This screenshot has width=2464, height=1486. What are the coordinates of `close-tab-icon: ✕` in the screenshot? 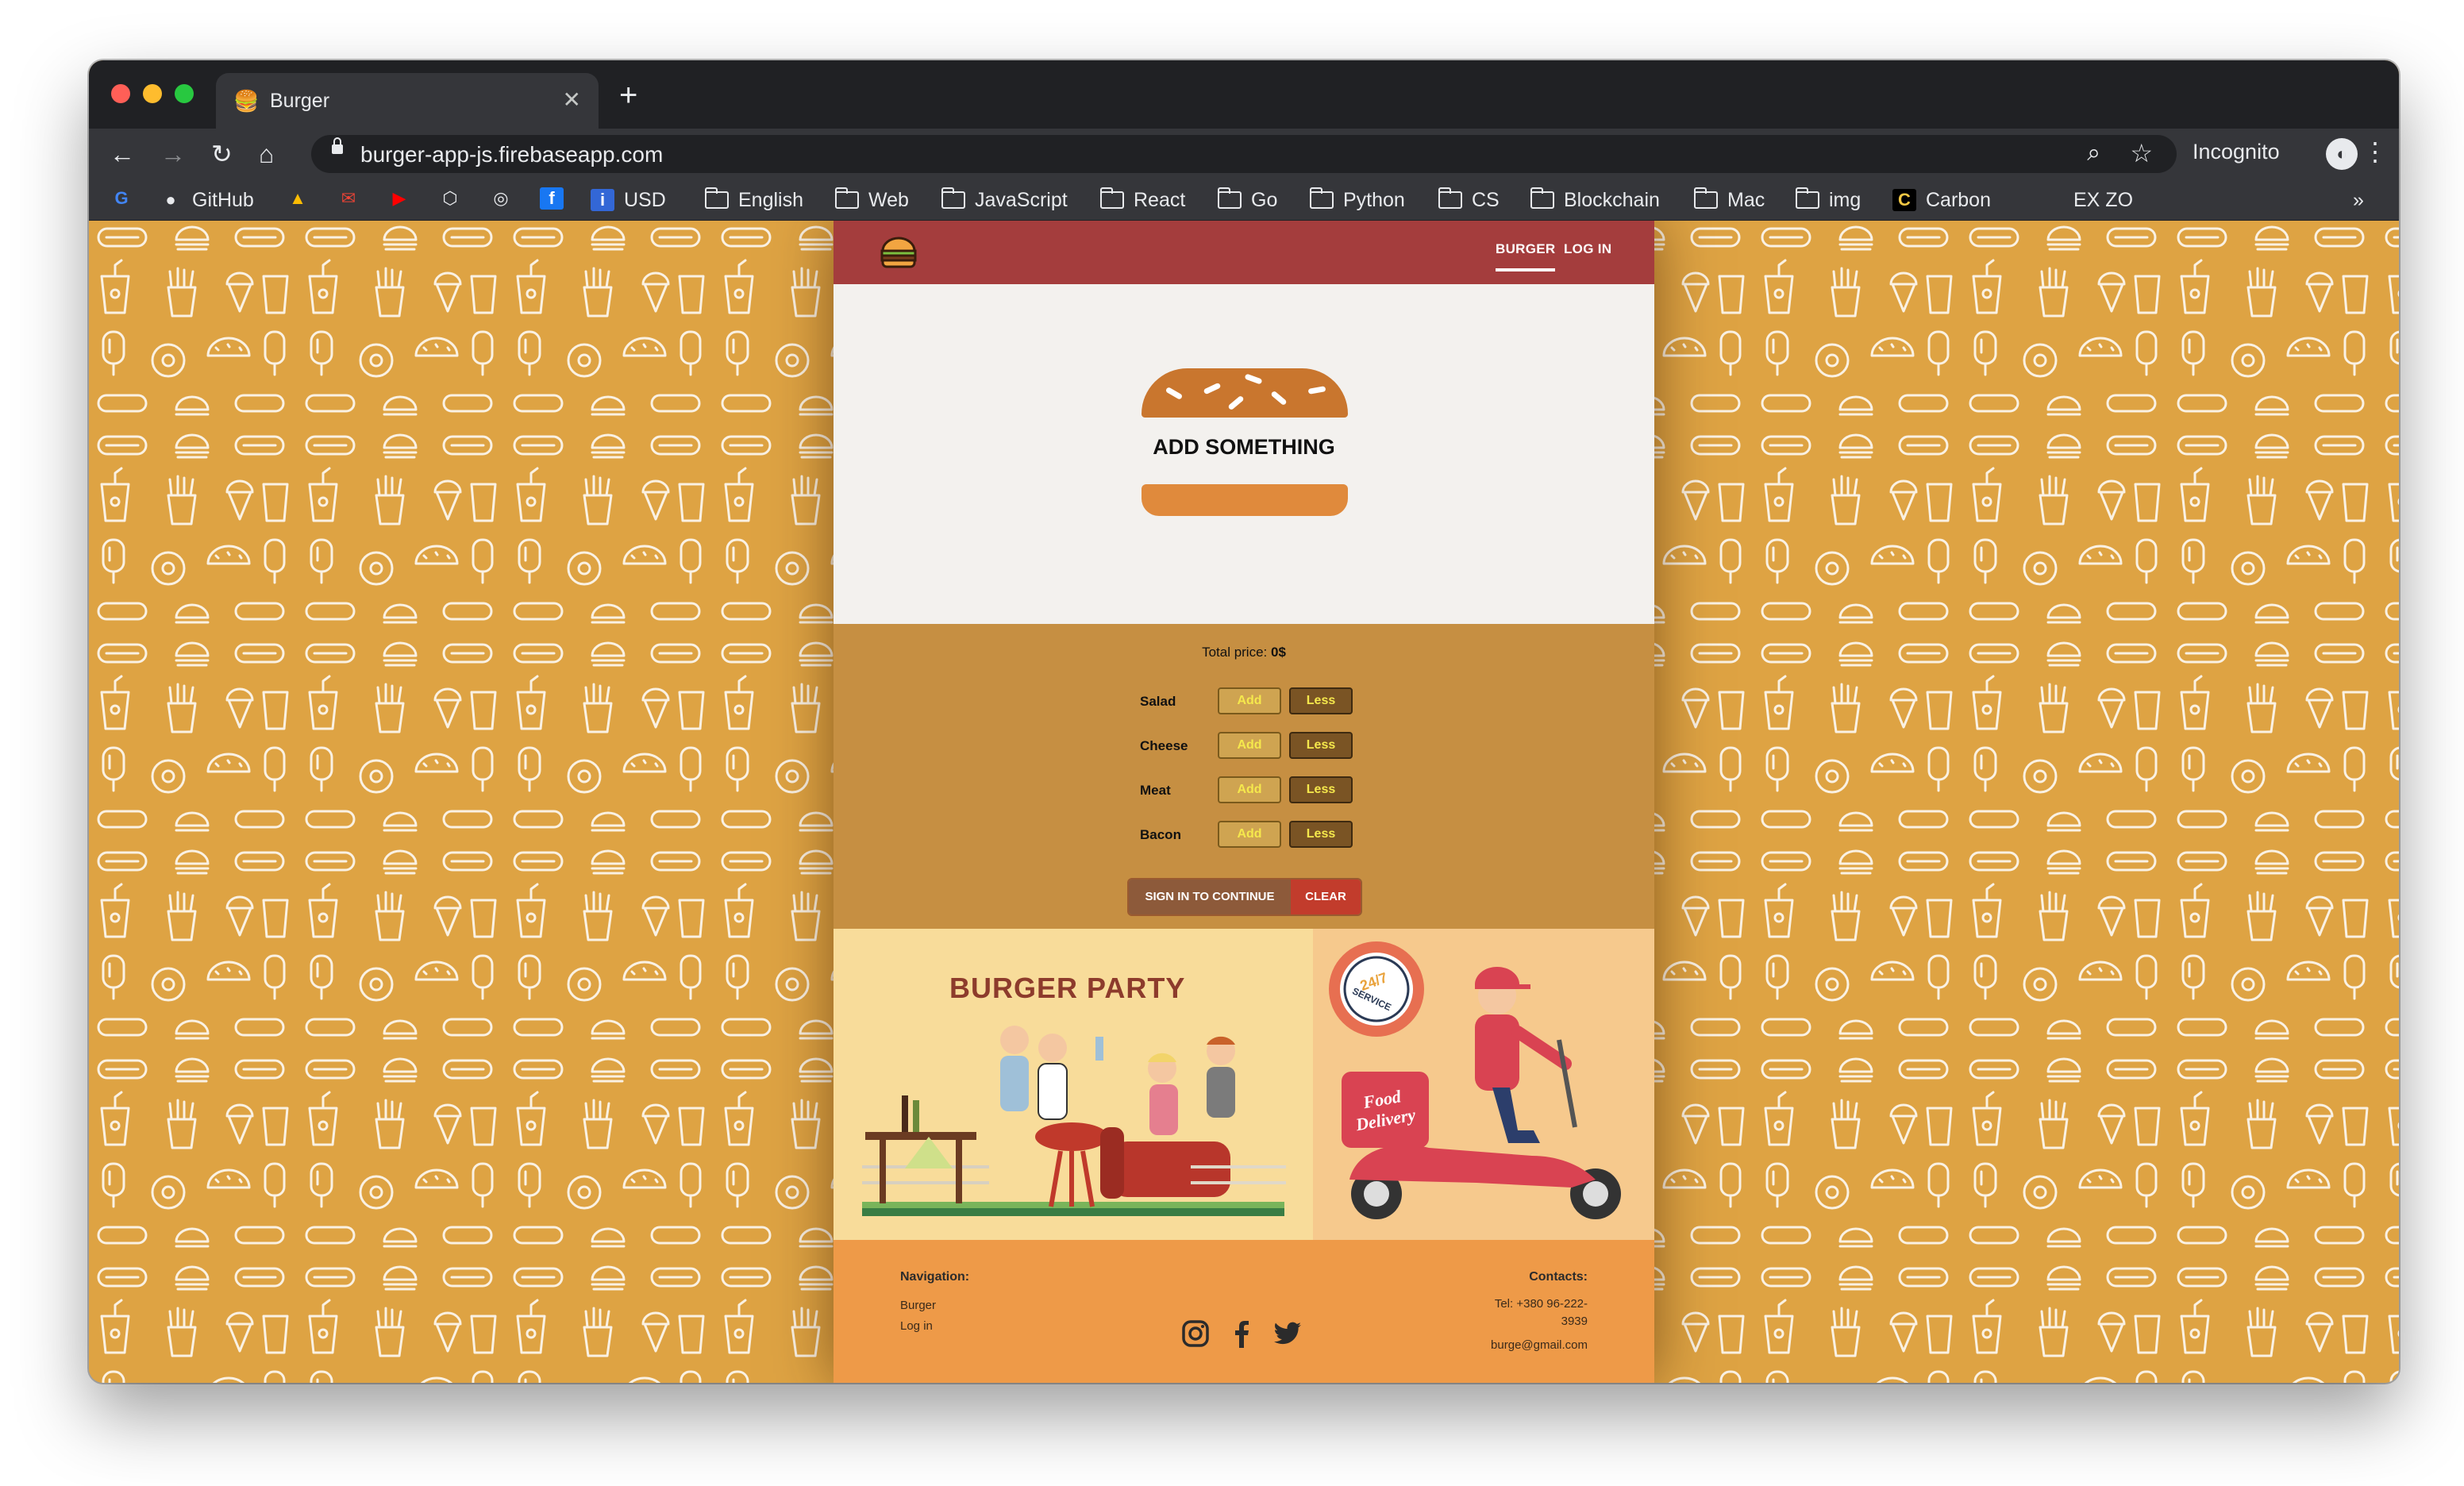 It's located at (572, 100).